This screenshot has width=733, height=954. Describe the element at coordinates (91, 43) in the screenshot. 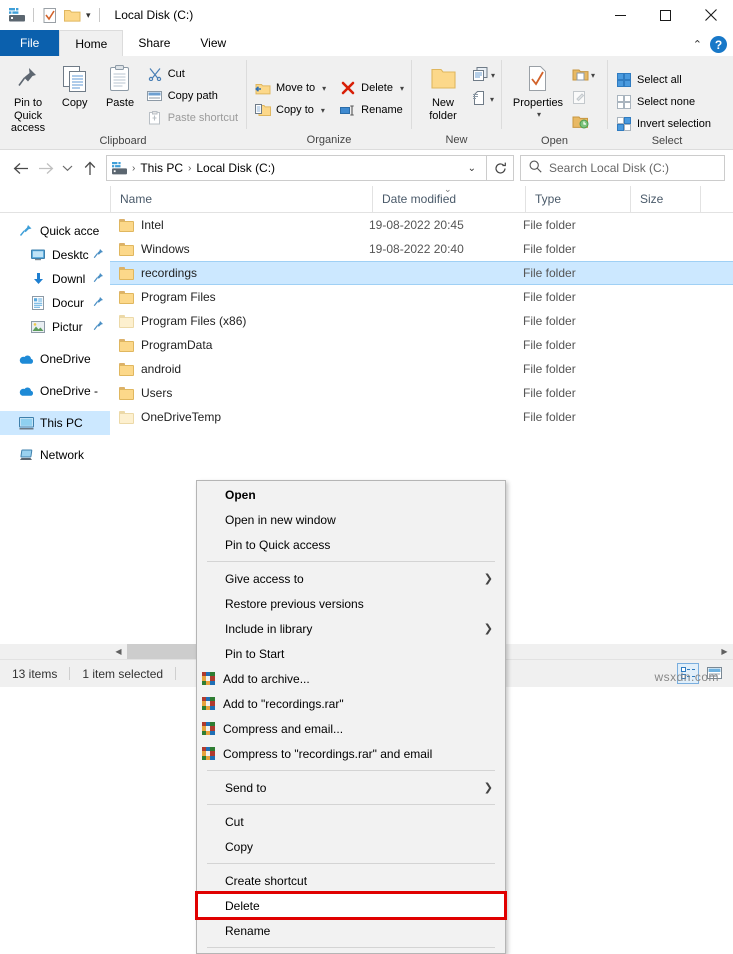

I see `tab-home: Home` at that location.